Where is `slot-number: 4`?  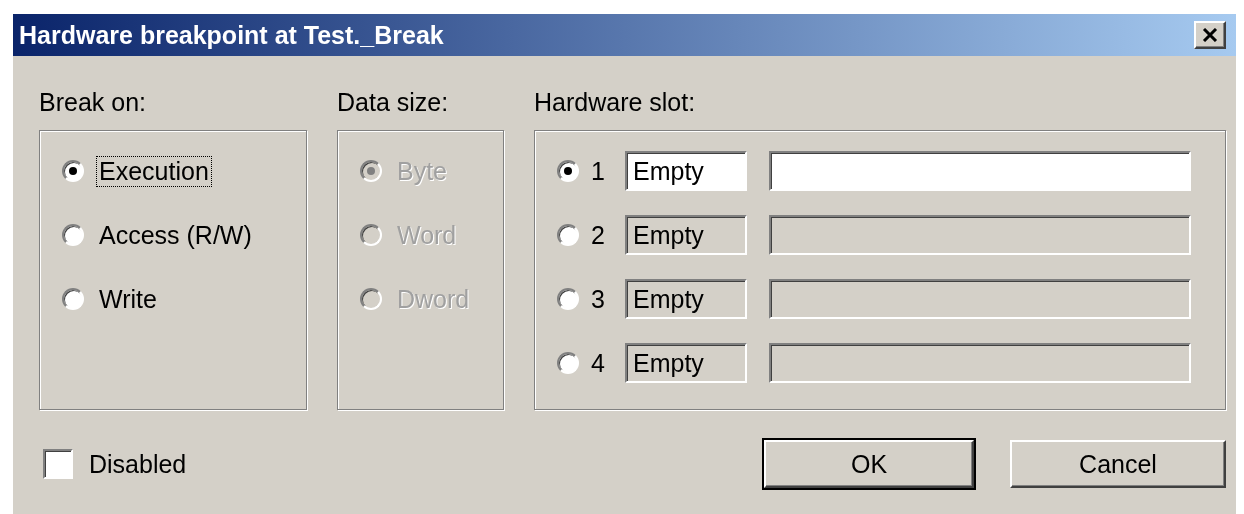
slot-number: 4 is located at coordinates (598, 363).